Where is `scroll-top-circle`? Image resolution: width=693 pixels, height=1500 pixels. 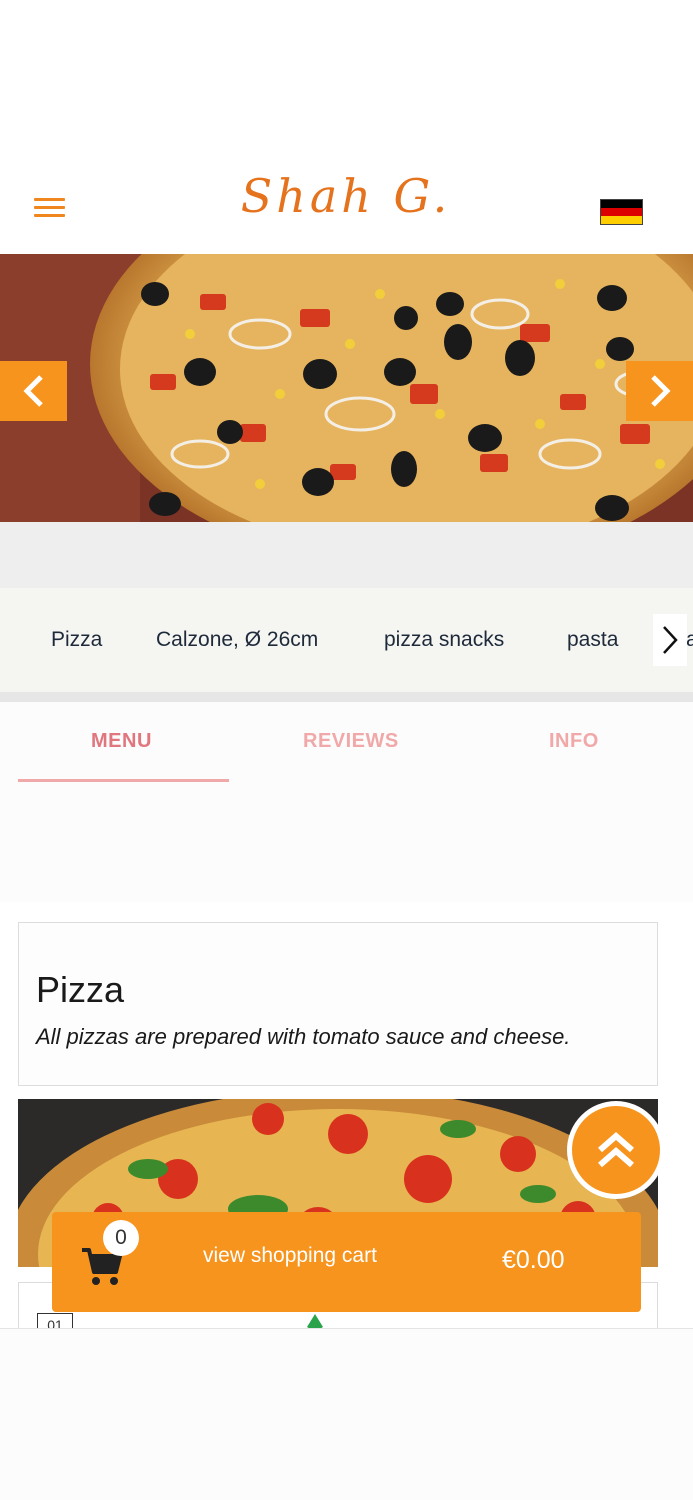
scroll-top-circle is located at coordinates (616, 1150).